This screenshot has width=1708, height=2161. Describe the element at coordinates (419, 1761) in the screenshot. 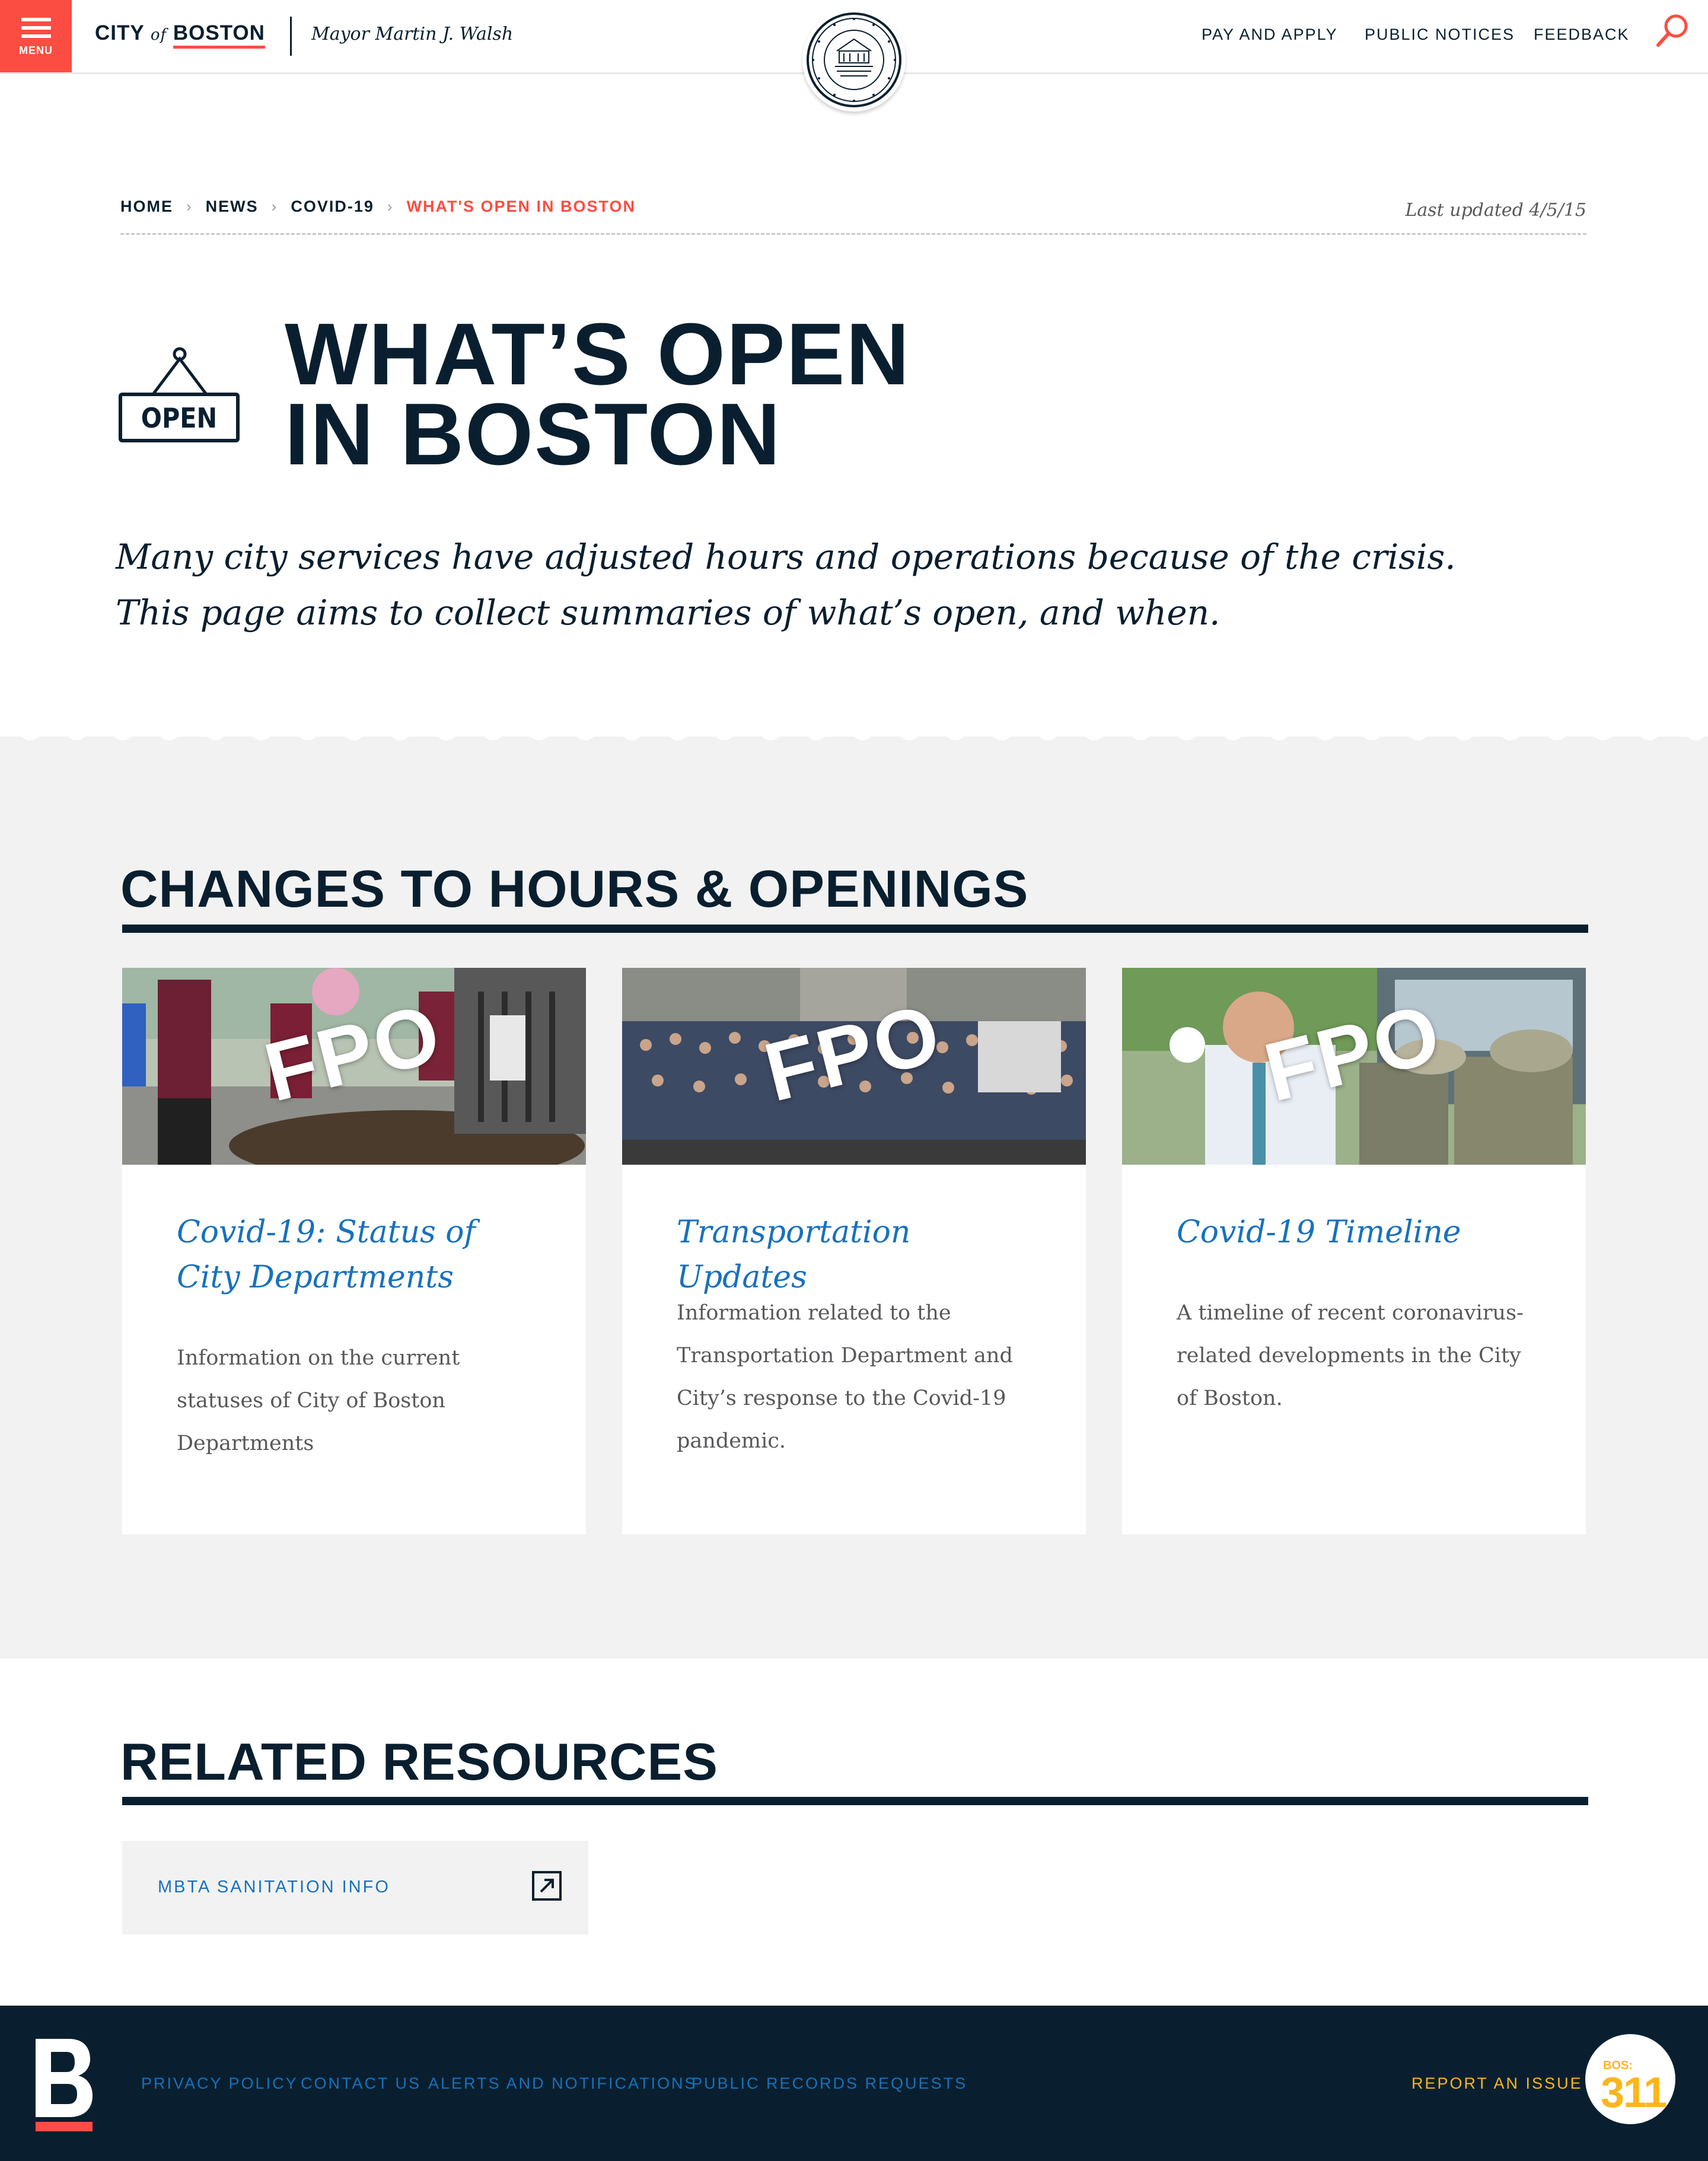

I see `related-heading: RELATED RESOURCES` at that location.